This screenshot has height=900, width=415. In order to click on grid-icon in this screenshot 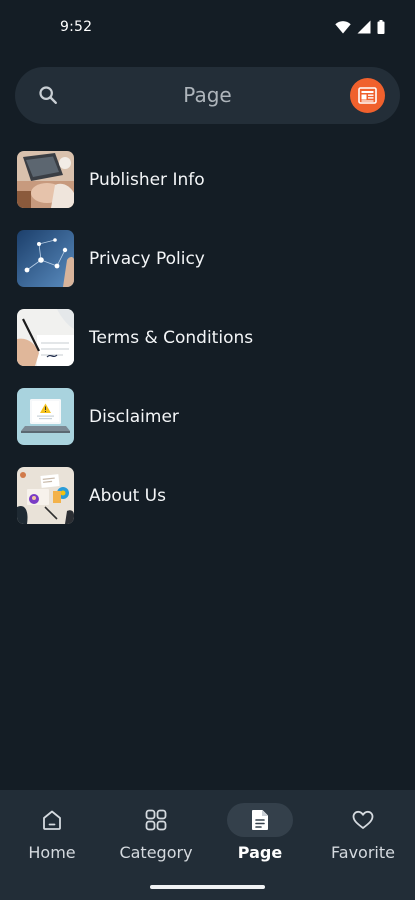, I will do `click(156, 820)`.